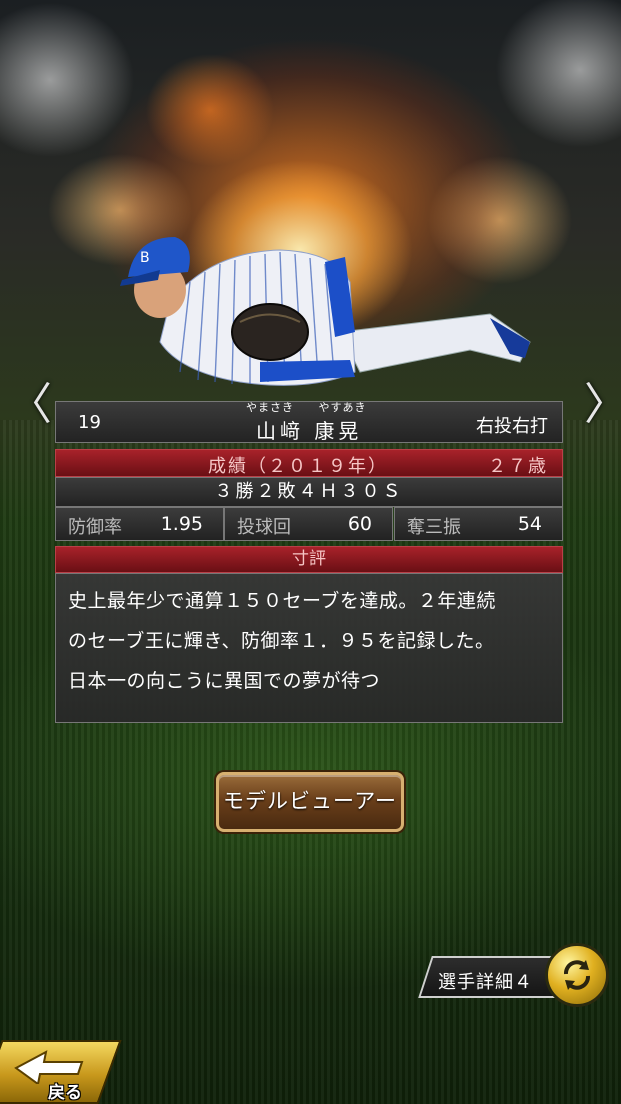 This screenshot has width=621, height=1104. What do you see at coordinates (181, 524) in the screenshot?
I see `stat-value: 1.95` at bounding box center [181, 524].